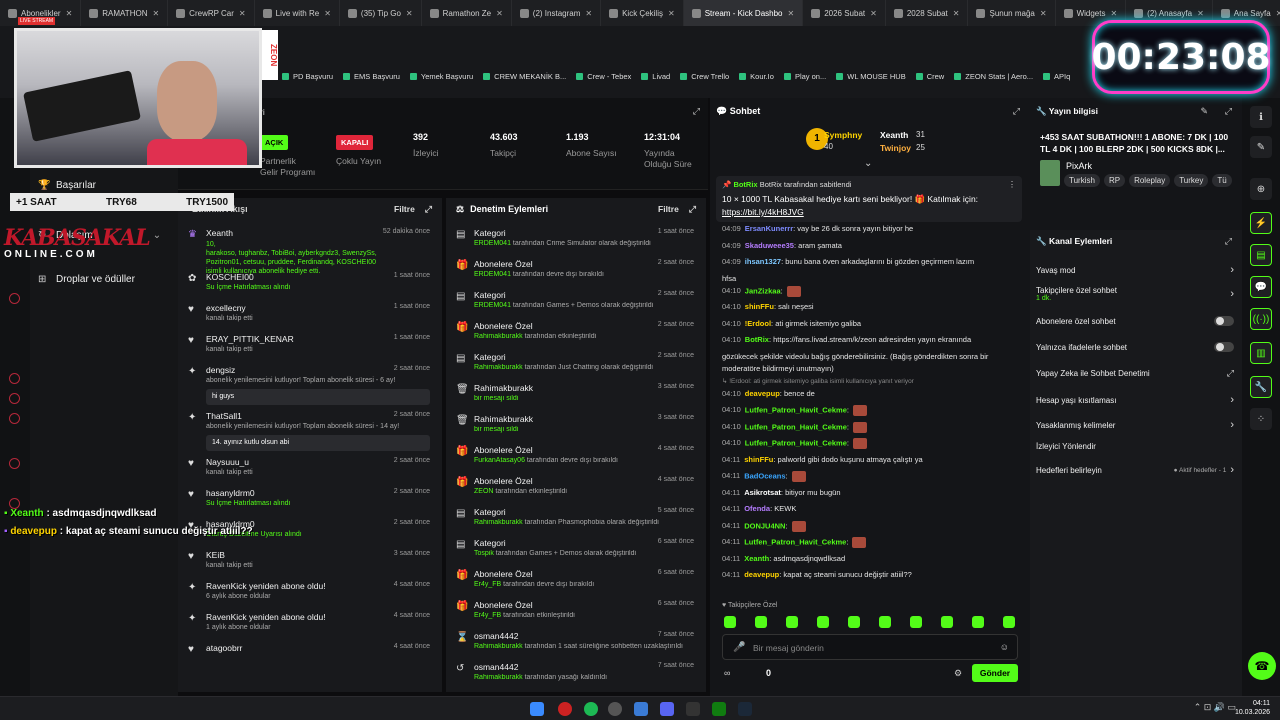  What do you see at coordinates (1261, 147) in the screenshot?
I see `edit-icon: ✎` at bounding box center [1261, 147].